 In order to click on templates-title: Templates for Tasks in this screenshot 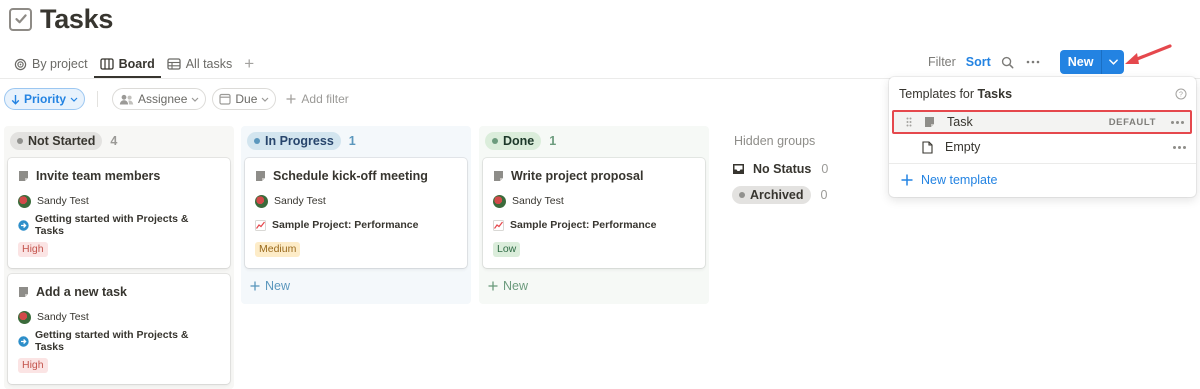, I will do `click(955, 94)`.